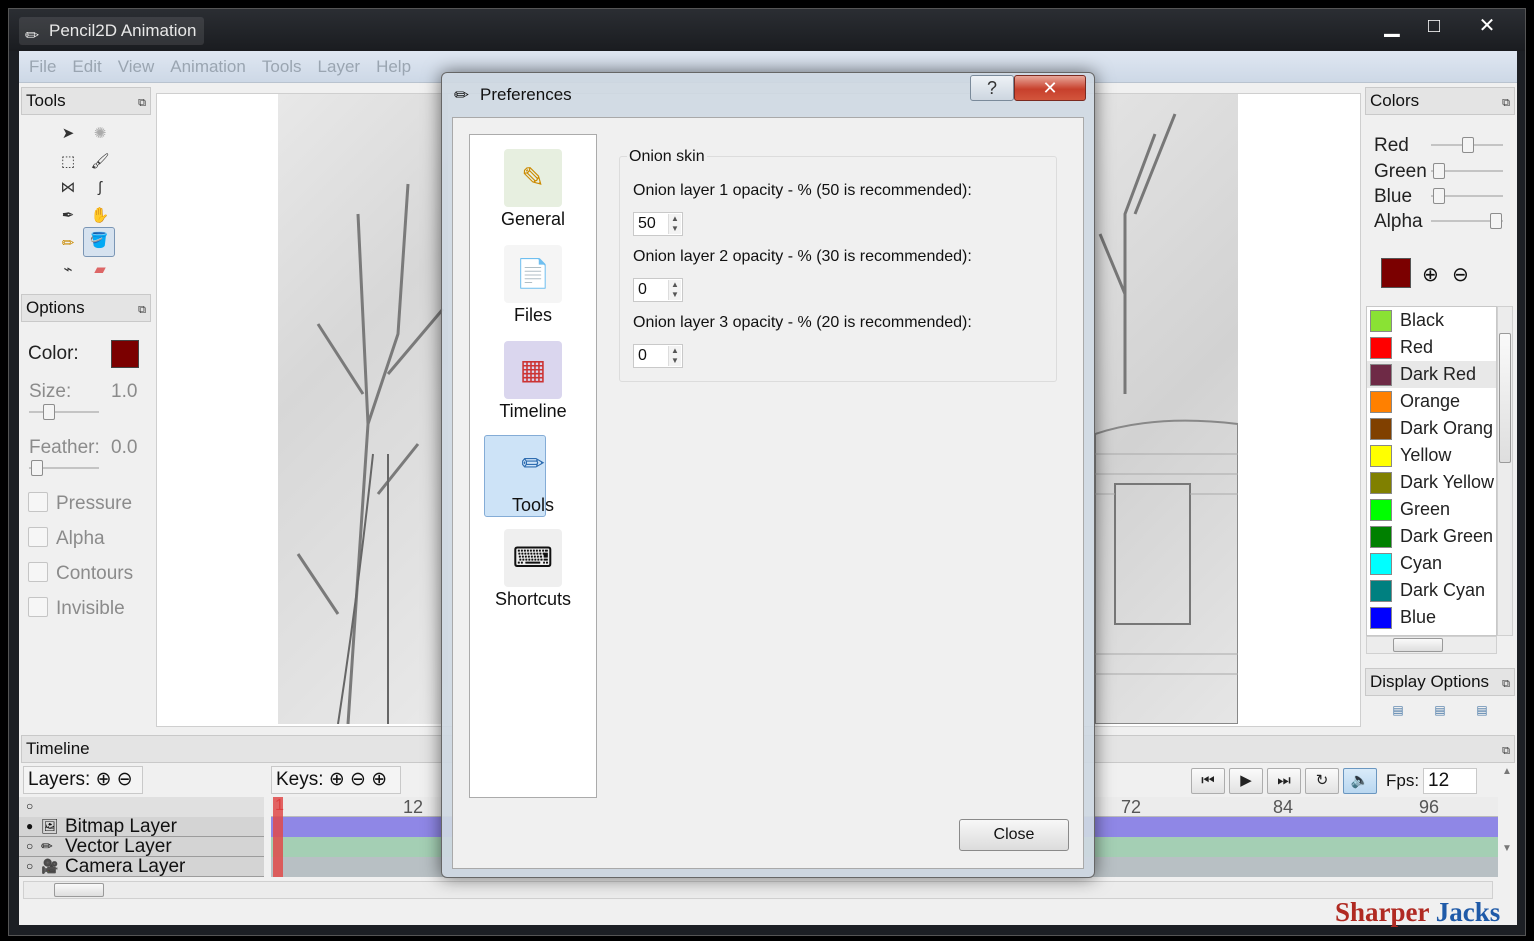 This screenshot has width=1534, height=941. I want to click on menu-edit: Edit, so click(86, 66).